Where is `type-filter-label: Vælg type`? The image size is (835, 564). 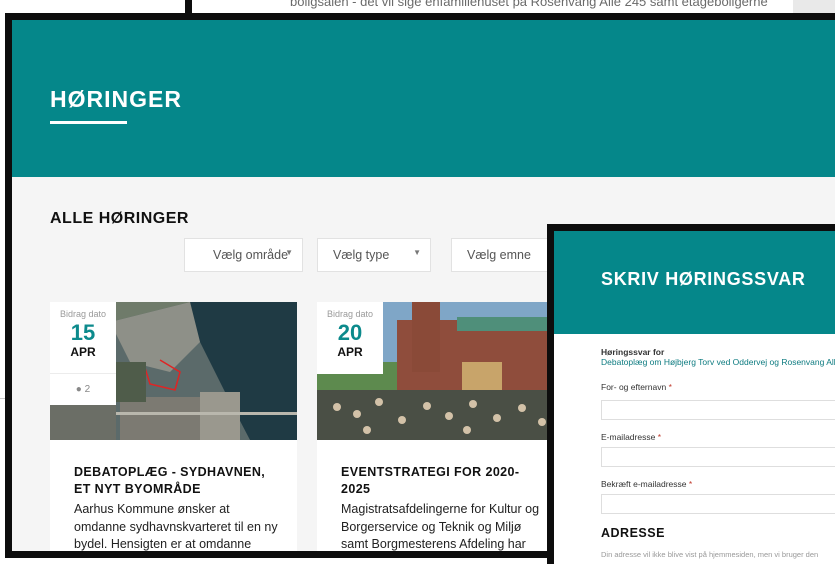
type-filter-label: Vælg type is located at coordinates (361, 255).